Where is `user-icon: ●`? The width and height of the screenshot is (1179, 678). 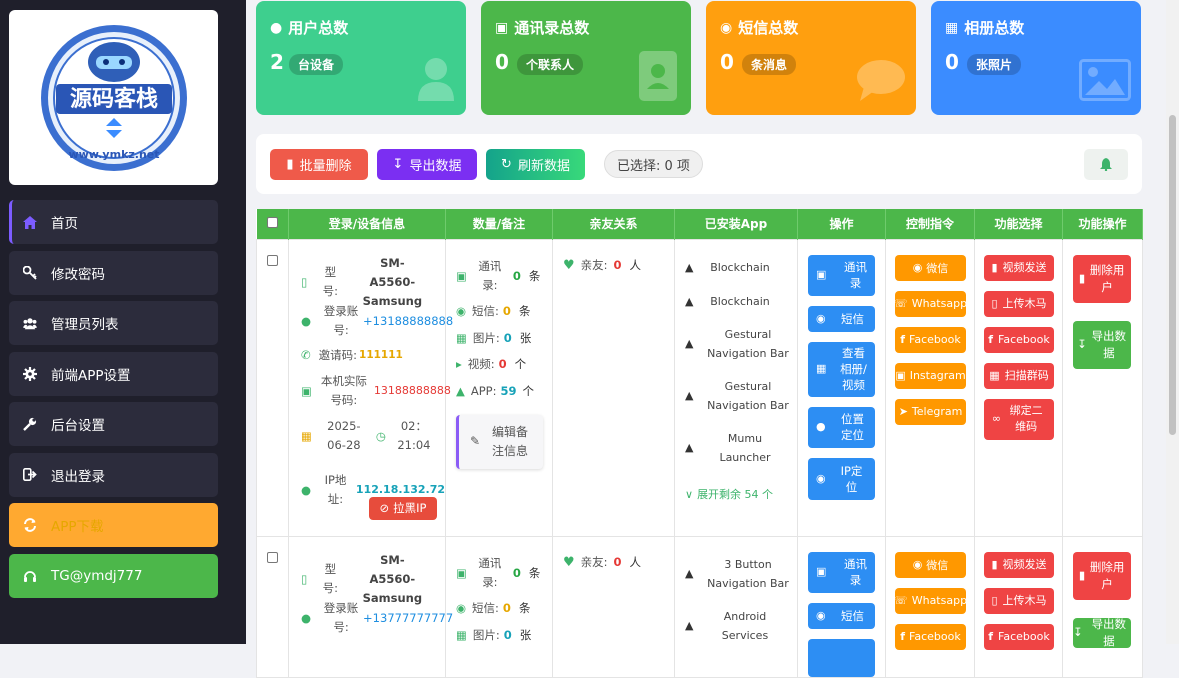 user-icon: ● is located at coordinates (306, 320).